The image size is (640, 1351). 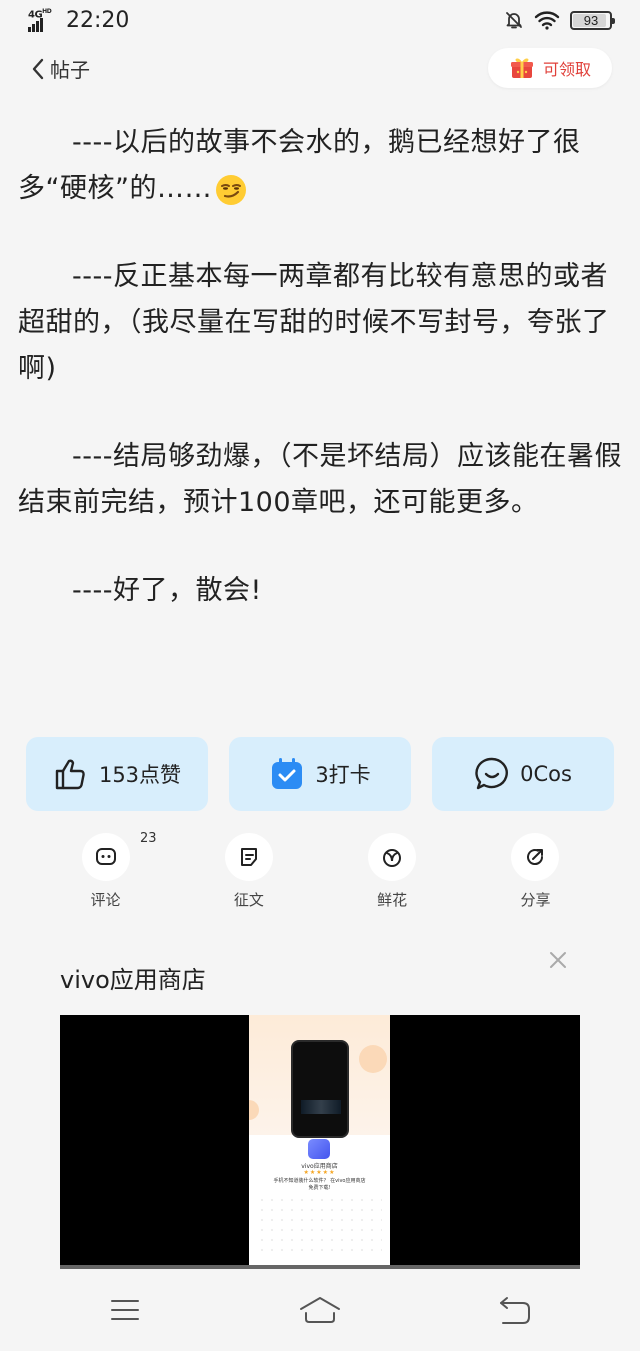 I want to click on menu-icon, so click(x=125, y=1310).